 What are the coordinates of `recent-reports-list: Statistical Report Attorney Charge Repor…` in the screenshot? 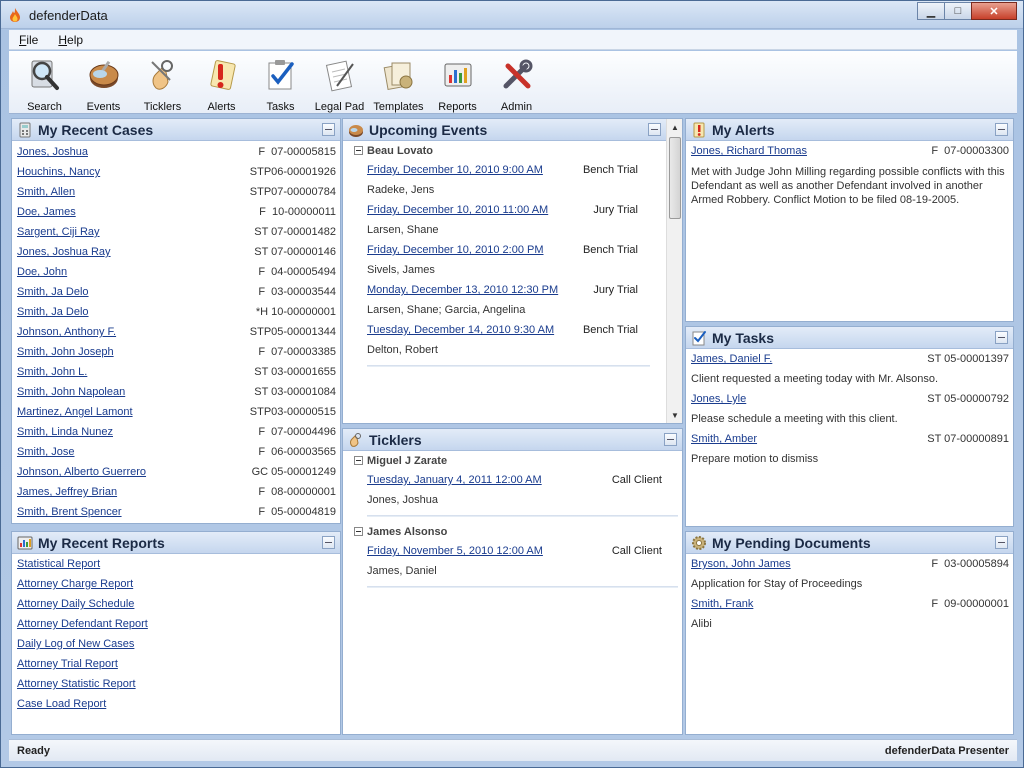 It's located at (176, 634).